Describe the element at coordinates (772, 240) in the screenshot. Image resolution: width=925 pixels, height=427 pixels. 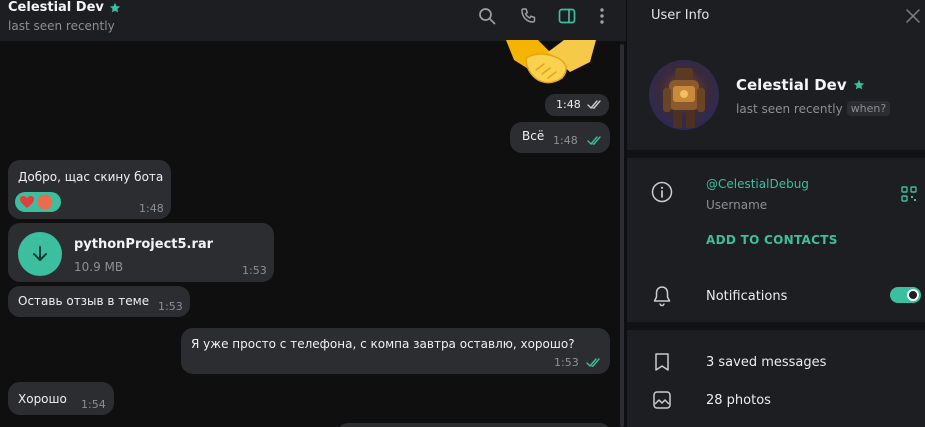
I see `add-to-contacts-button: ADD TO CONTACTS` at that location.